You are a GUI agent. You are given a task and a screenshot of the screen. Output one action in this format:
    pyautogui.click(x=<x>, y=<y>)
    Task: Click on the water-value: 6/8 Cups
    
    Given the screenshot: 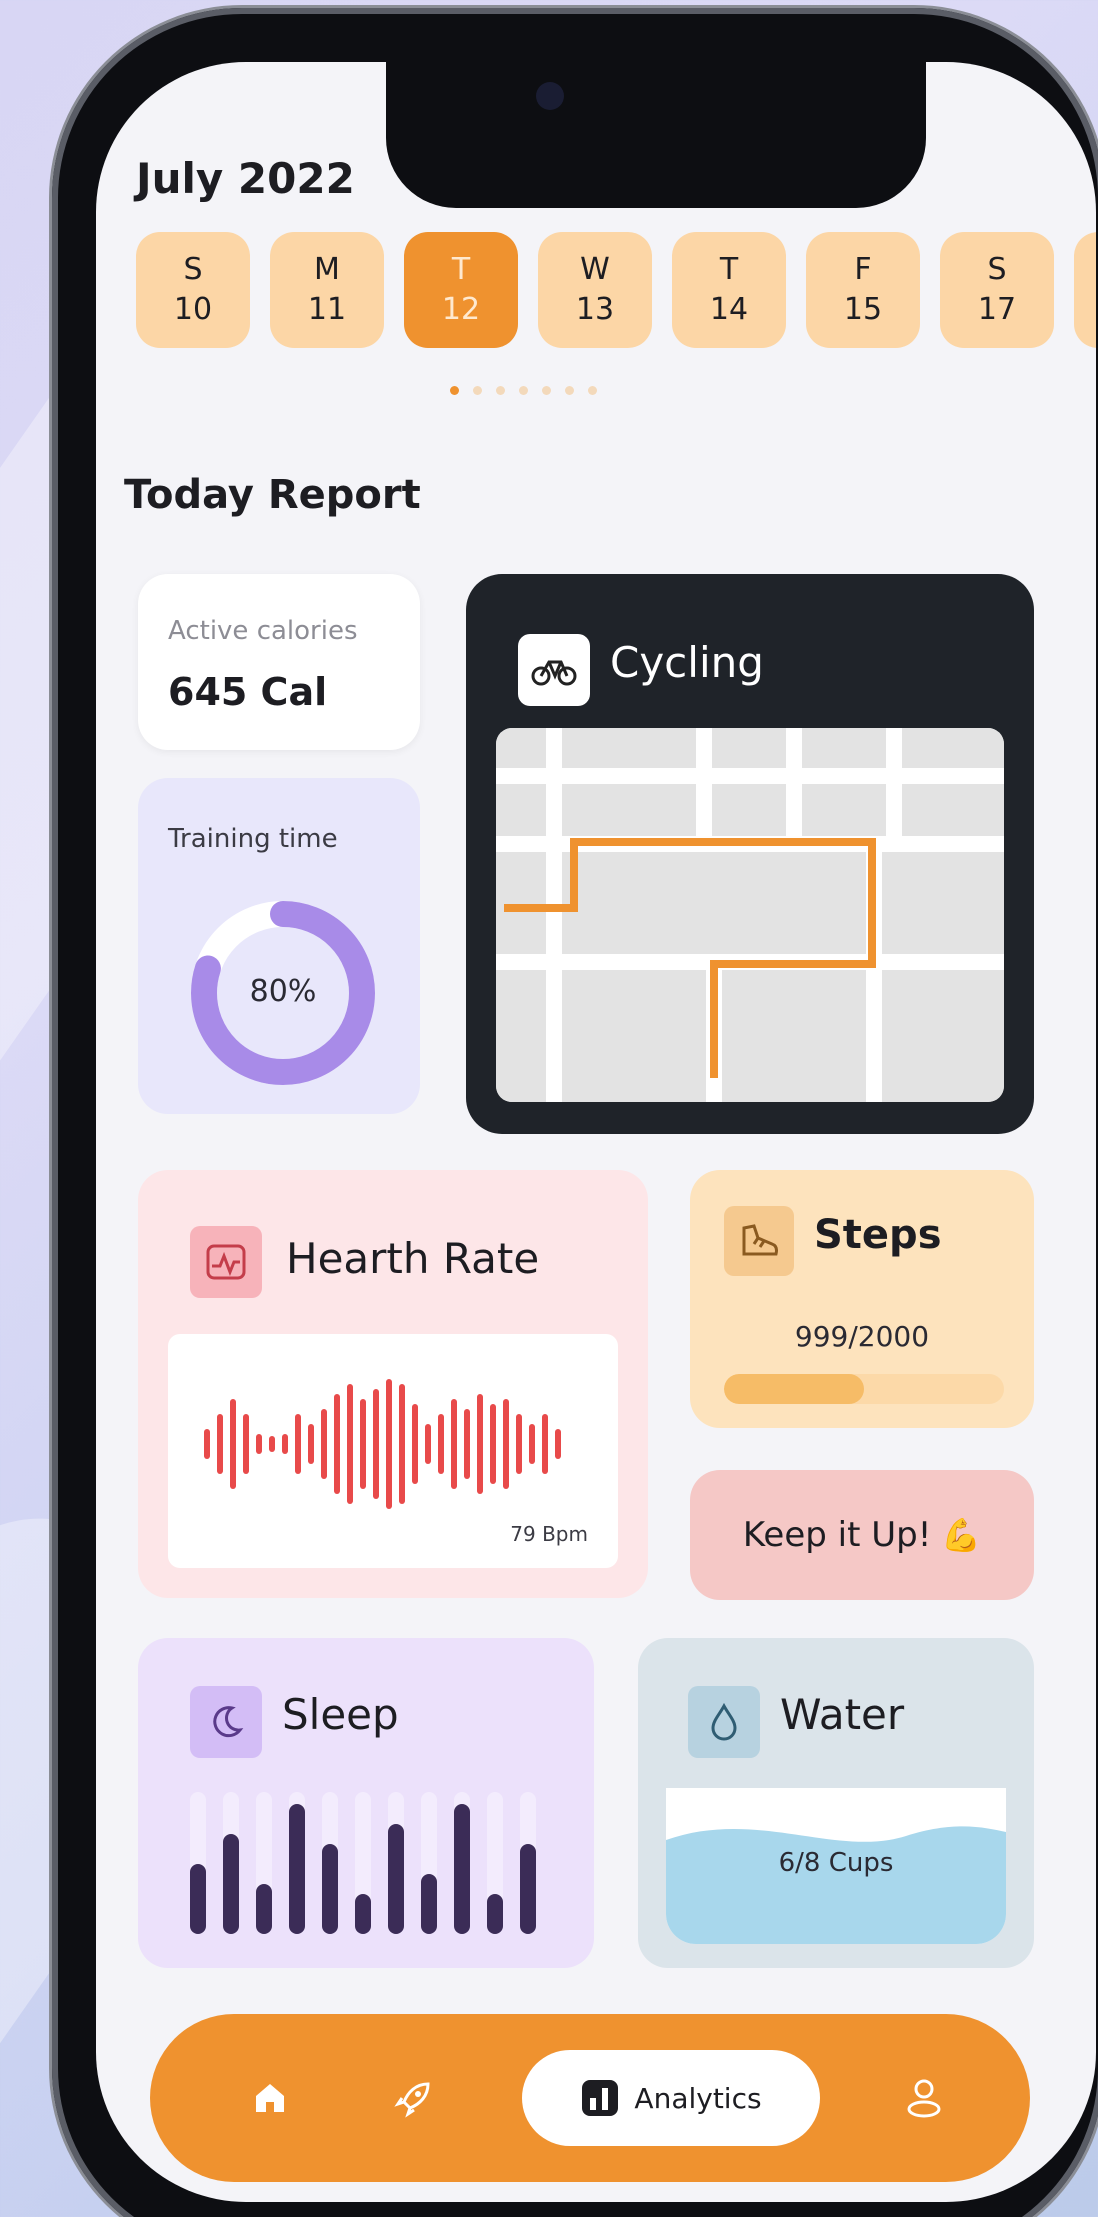 What is the action you would take?
    pyautogui.click(x=836, y=1863)
    